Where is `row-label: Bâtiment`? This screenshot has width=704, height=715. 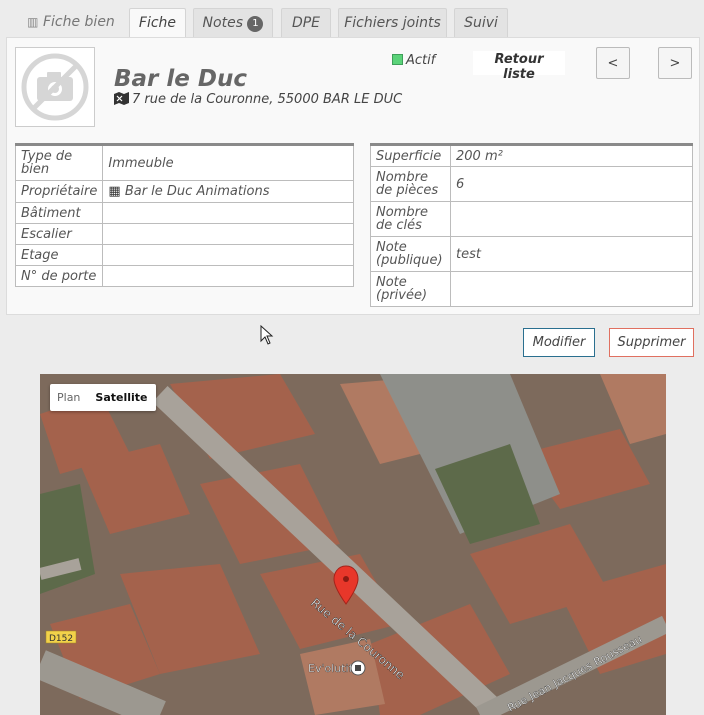 row-label: Bâtiment is located at coordinates (59, 213).